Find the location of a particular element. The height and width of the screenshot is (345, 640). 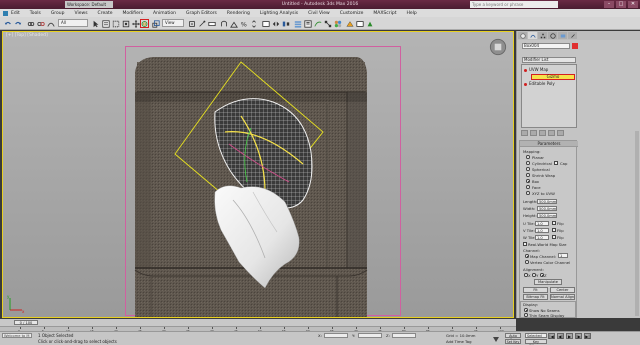

modifier-list-dropdown: Modifier List is located at coordinates (549, 60).